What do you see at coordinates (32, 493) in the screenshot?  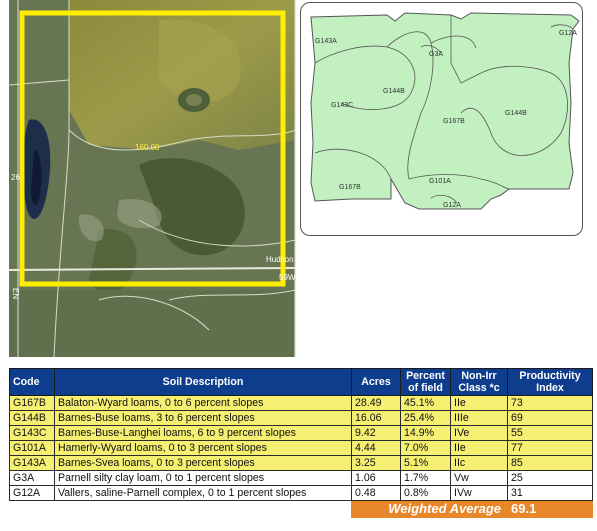 I see `cell-code: G12A` at bounding box center [32, 493].